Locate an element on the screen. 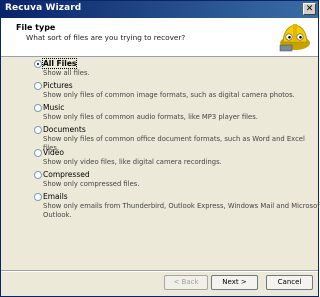 This screenshot has height=297, width=320. footer-separator is located at coordinates (159, 271).